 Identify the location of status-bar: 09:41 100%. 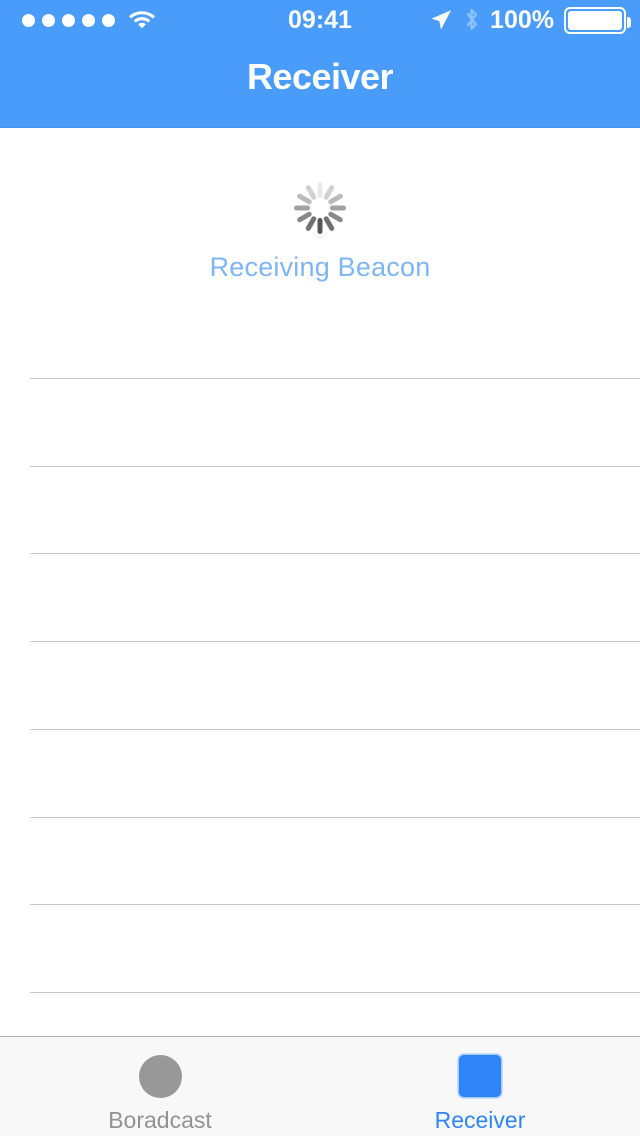
(320, 20).